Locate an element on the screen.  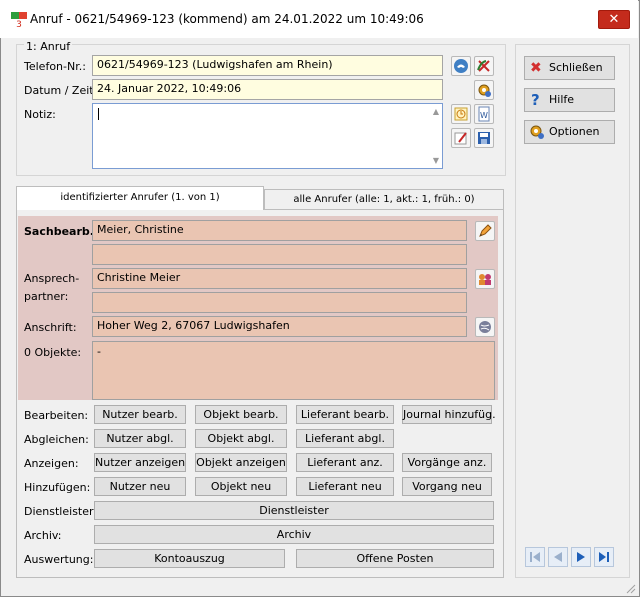
pencil-icon is located at coordinates (485, 230).